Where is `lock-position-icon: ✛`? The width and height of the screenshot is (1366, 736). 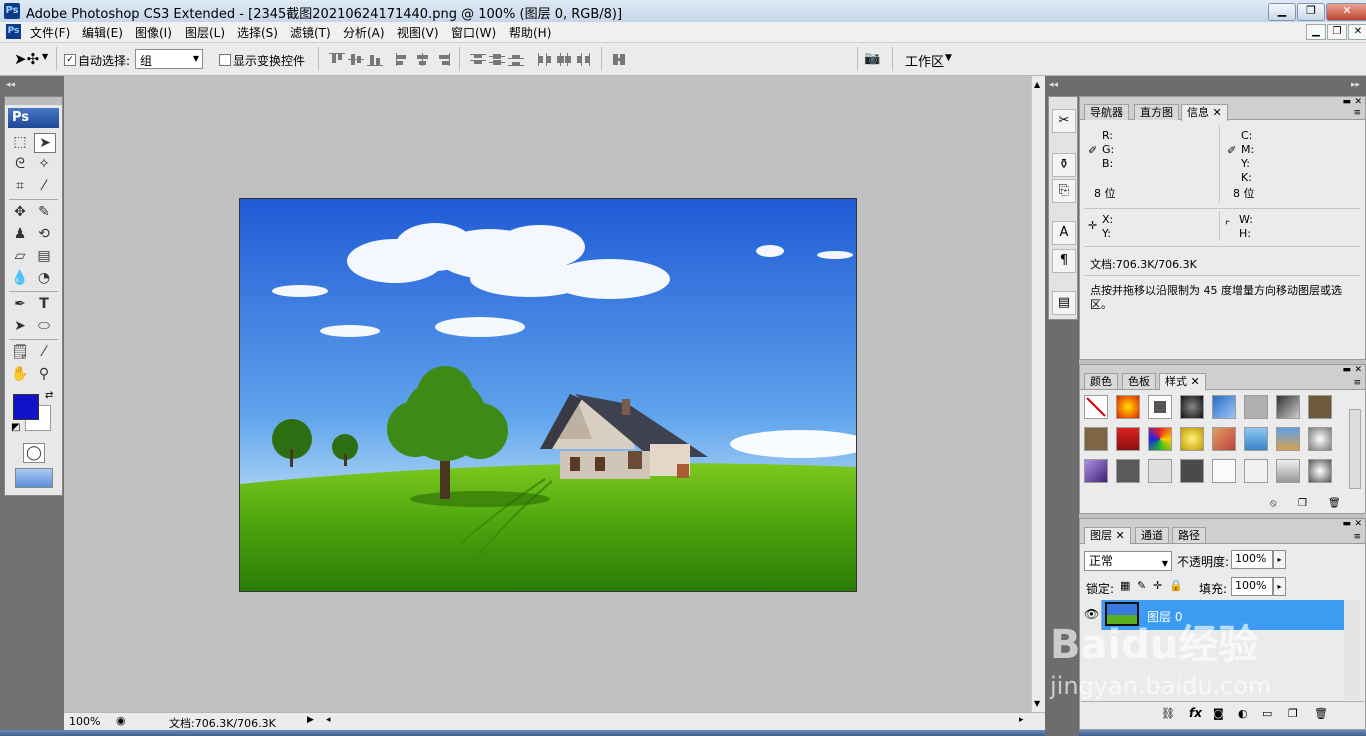 lock-position-icon: ✛ is located at coordinates (1157, 585).